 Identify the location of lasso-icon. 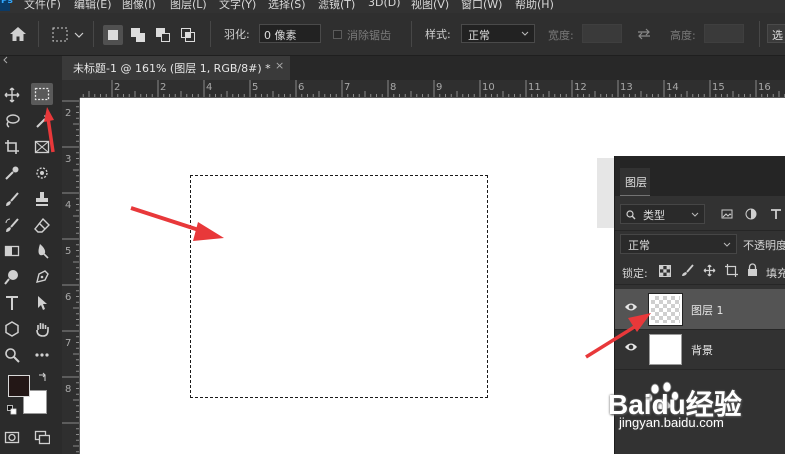
(13, 121).